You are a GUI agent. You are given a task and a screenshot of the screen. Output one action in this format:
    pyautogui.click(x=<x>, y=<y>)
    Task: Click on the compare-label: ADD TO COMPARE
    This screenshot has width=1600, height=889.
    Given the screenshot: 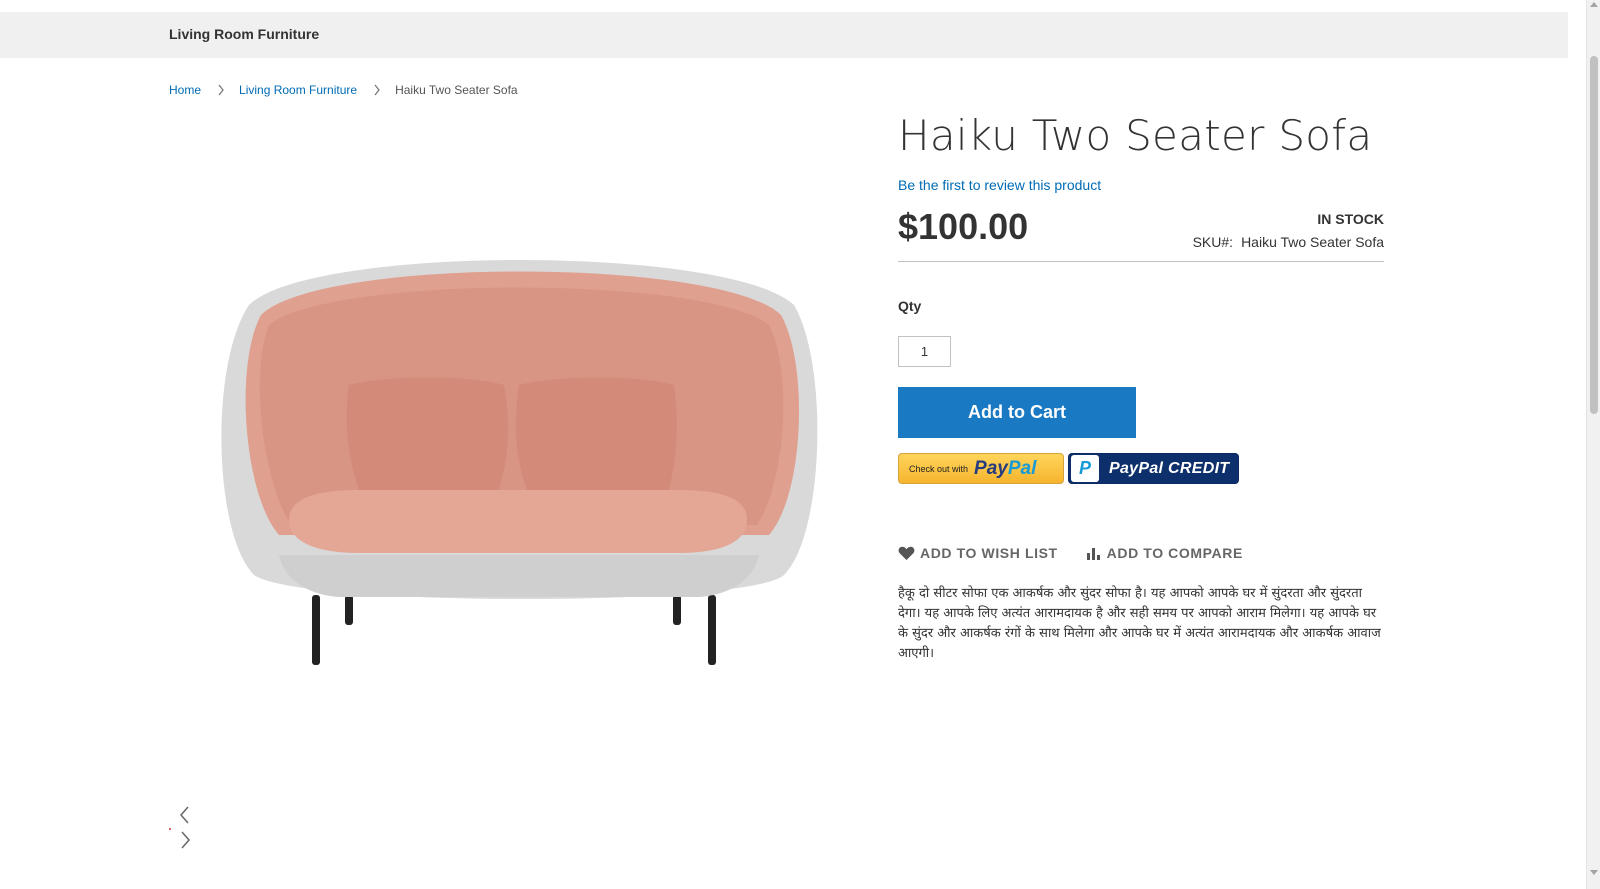 What is the action you would take?
    pyautogui.click(x=1174, y=553)
    